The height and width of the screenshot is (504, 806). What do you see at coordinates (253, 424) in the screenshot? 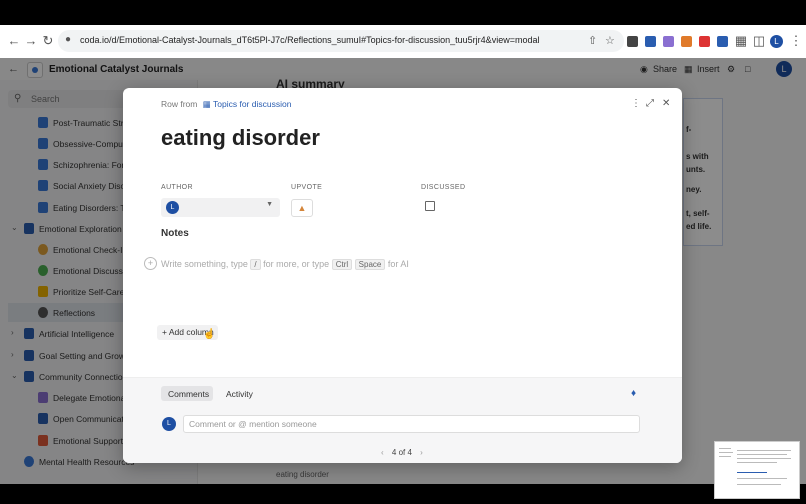
I see `comment-placeholder: Comment or @ mention someone` at bounding box center [253, 424].